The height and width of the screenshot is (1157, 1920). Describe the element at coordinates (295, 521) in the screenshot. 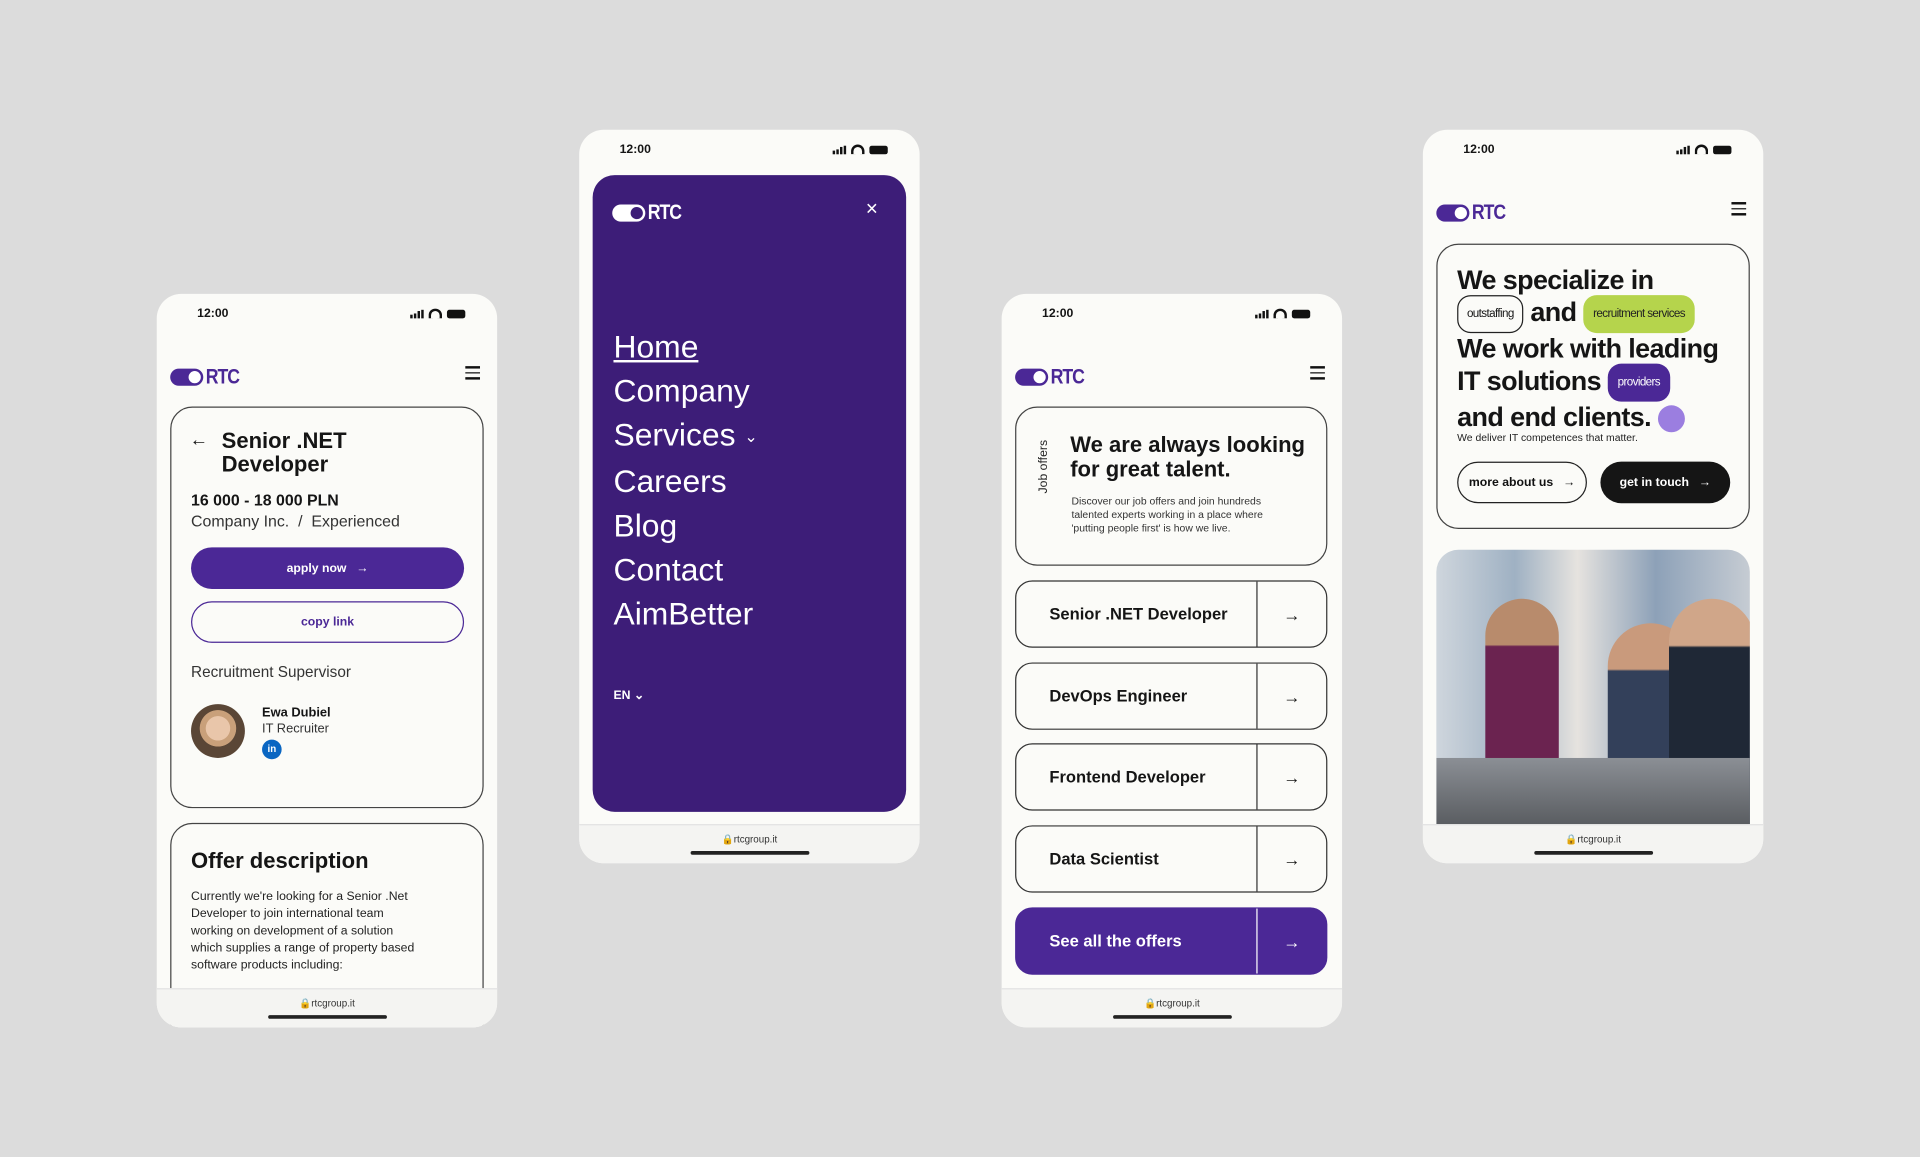

I see `job-meta: Company Inc. / Experienced` at that location.